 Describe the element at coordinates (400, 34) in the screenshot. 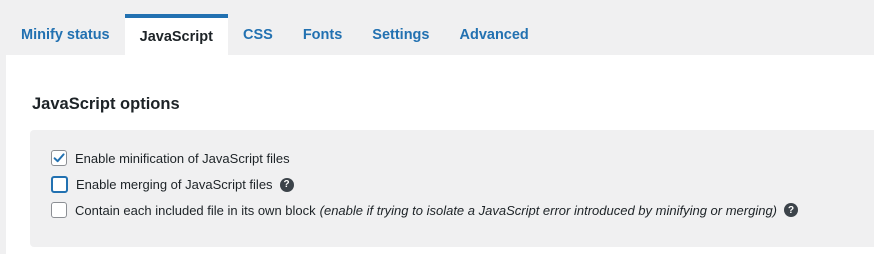

I see `tab-settings: Settings` at that location.